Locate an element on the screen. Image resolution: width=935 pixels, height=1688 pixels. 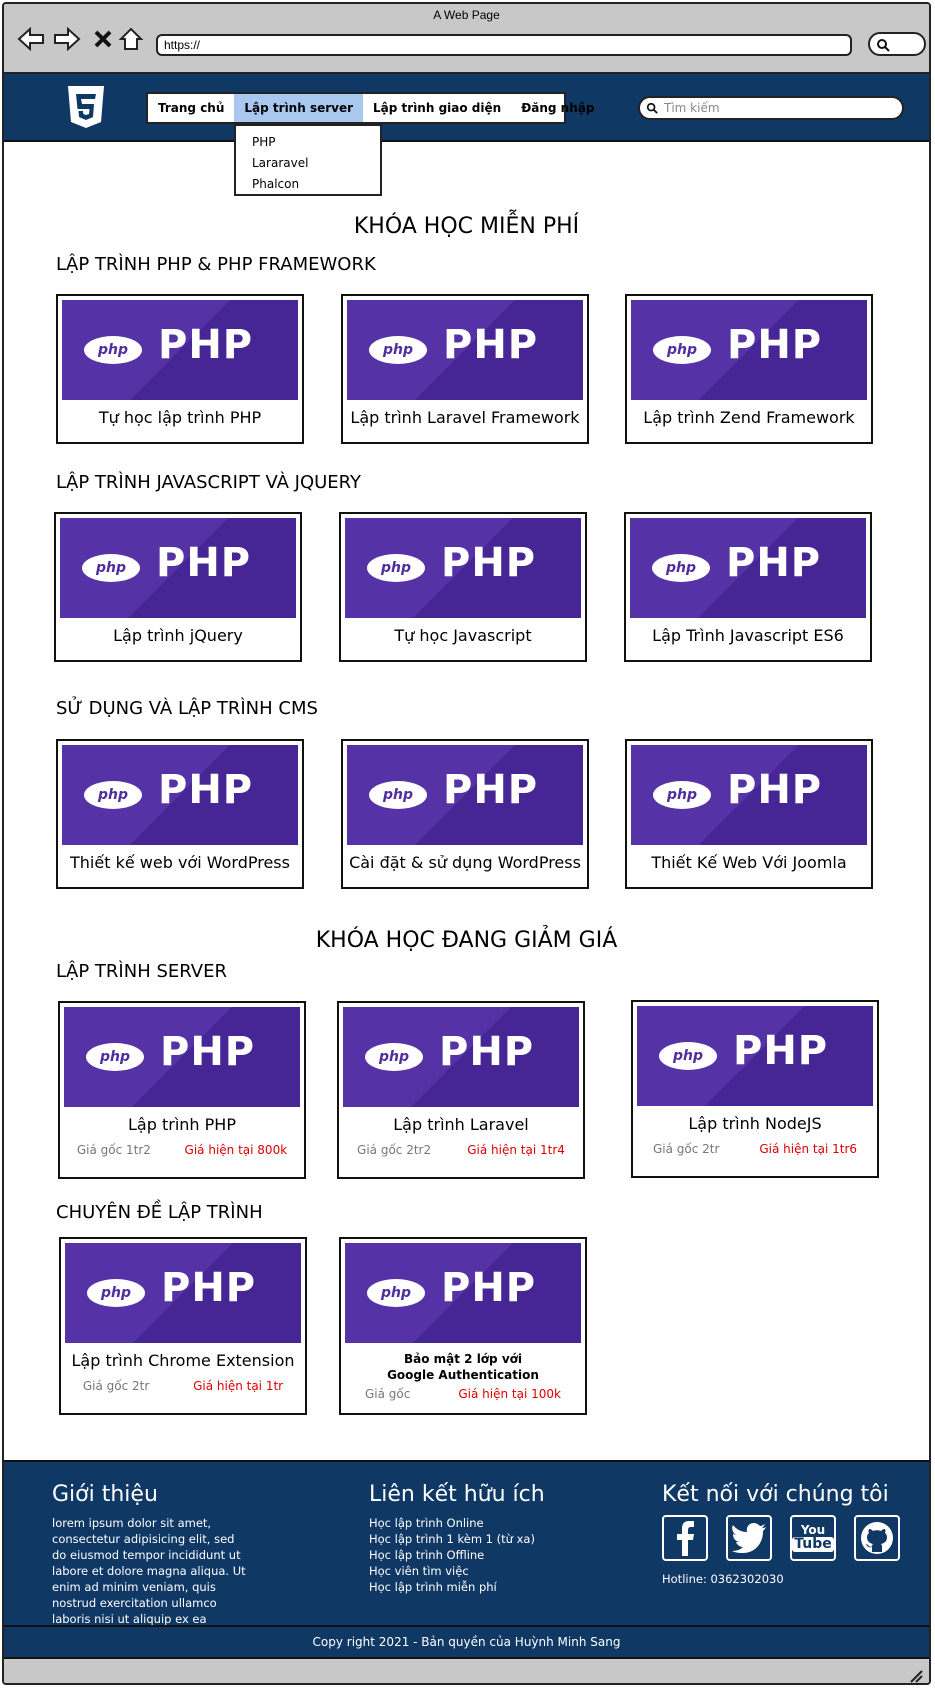
dropdown-item-php: PHP is located at coordinates (316, 142).